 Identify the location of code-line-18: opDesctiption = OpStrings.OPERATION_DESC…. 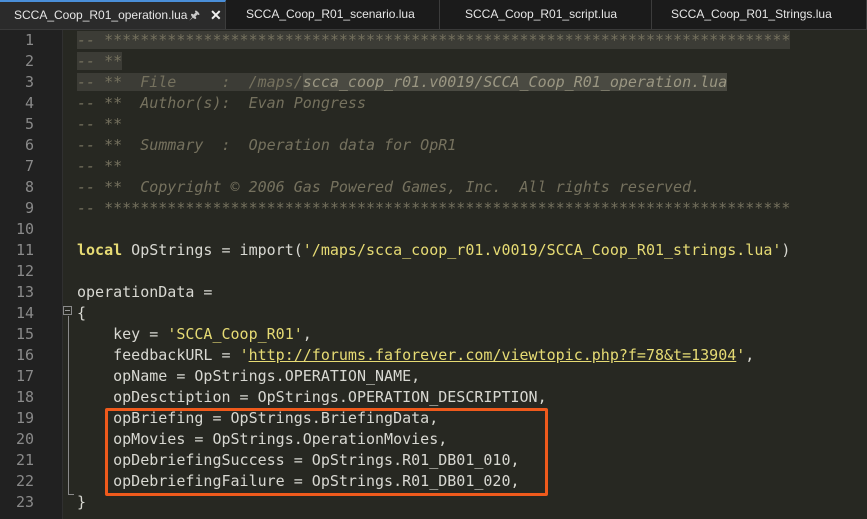
(312, 397).